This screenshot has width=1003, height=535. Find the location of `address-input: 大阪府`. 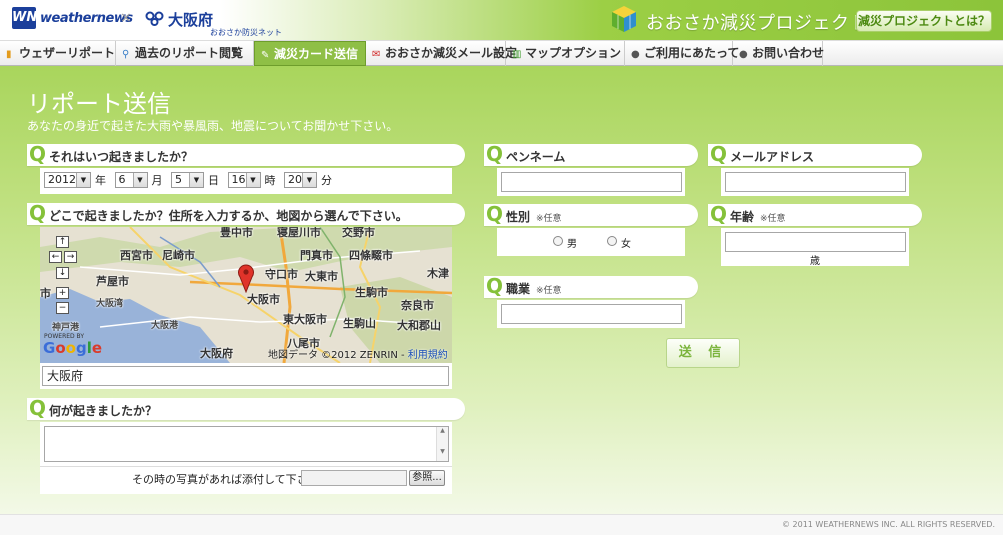

address-input: 大阪府 is located at coordinates (245, 376).